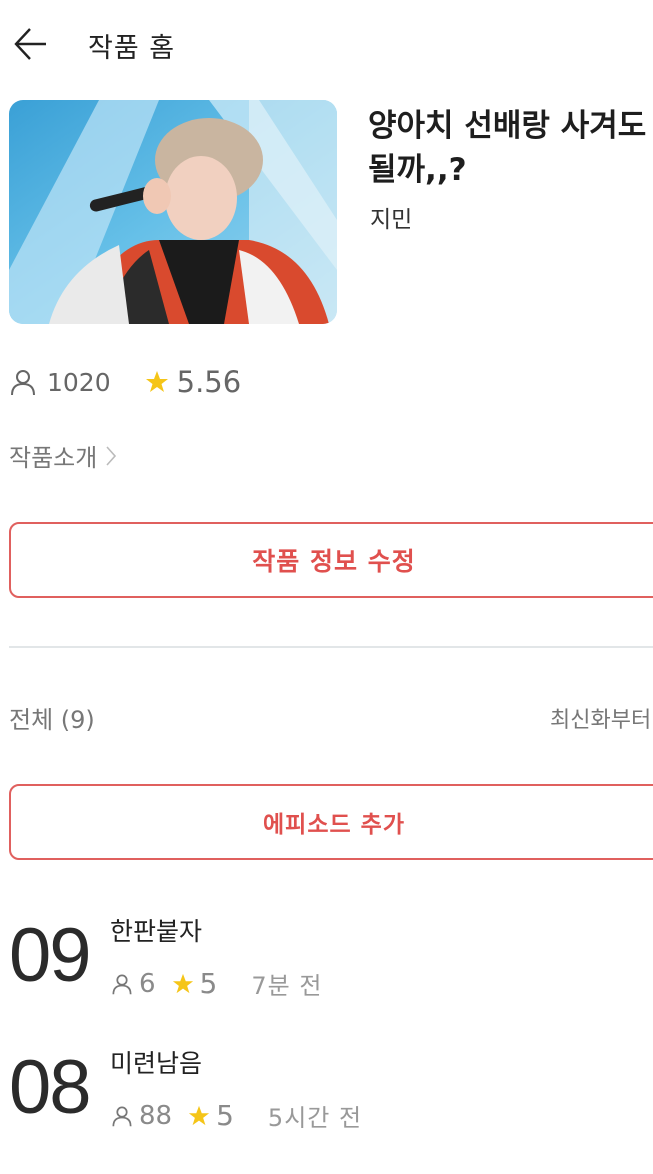 This screenshot has width=653, height=1174. Describe the element at coordinates (236, 1115) in the screenshot. I see `episode-meta: 88 5 5시간 전` at that location.